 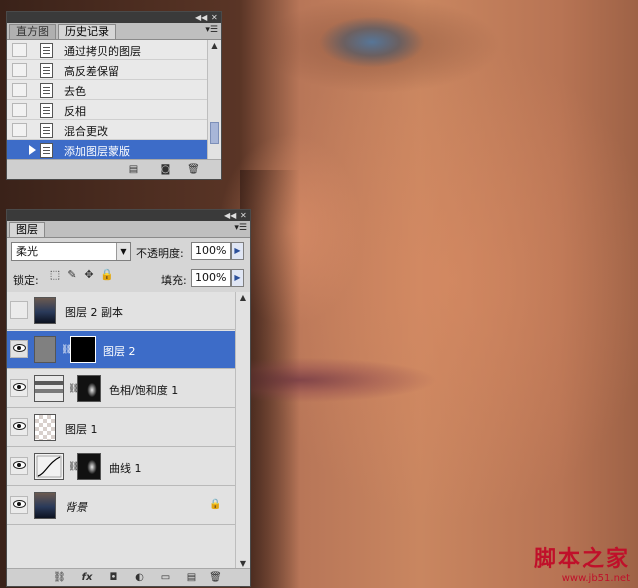 I want to click on layer-name: 背景, so click(x=76, y=507).